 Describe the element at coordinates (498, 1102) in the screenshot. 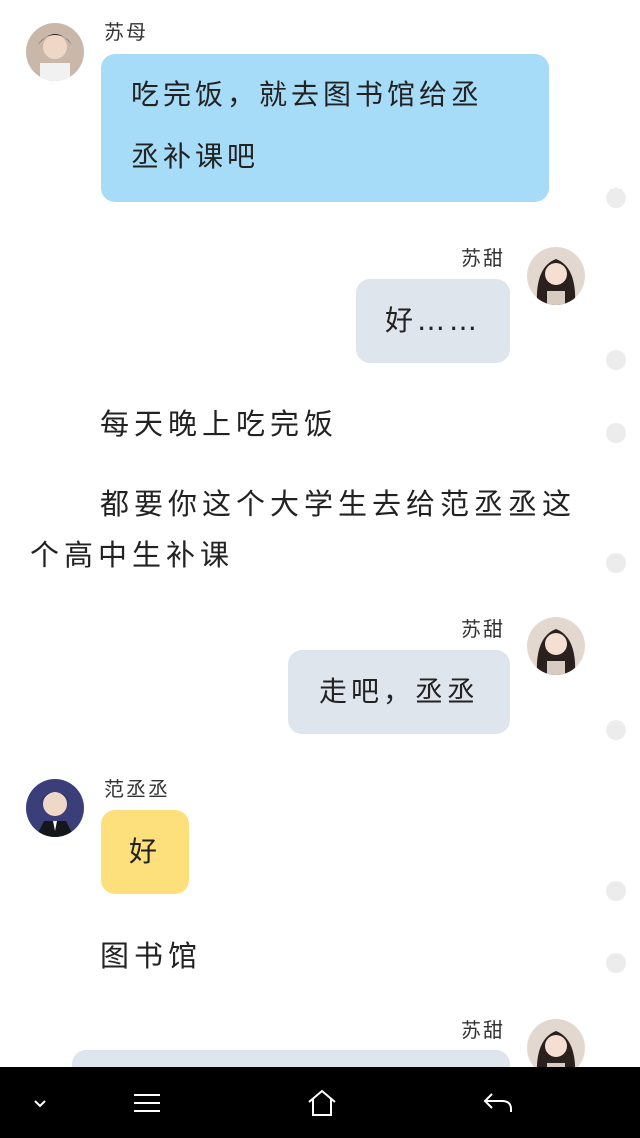

I see `back-icon` at that location.